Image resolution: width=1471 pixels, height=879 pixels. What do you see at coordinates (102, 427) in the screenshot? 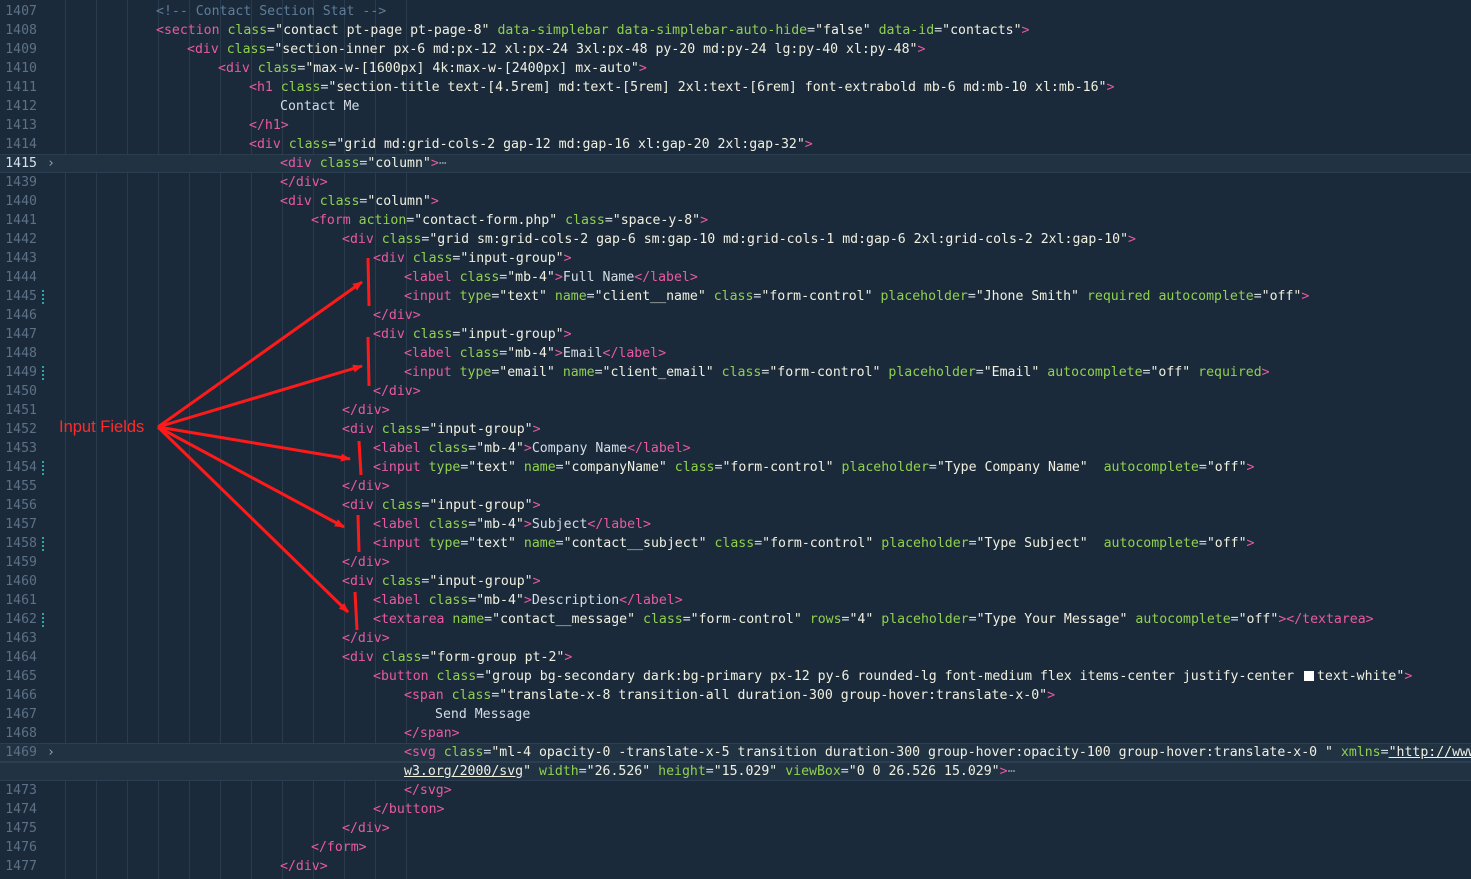
I see `annotation-label: Input Fields` at bounding box center [102, 427].